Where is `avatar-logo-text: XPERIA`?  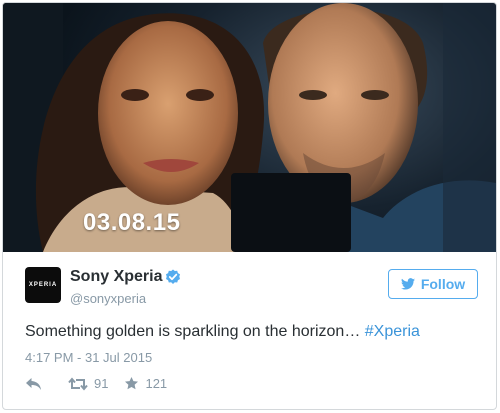
avatar-logo-text: XPERIA is located at coordinates (43, 285).